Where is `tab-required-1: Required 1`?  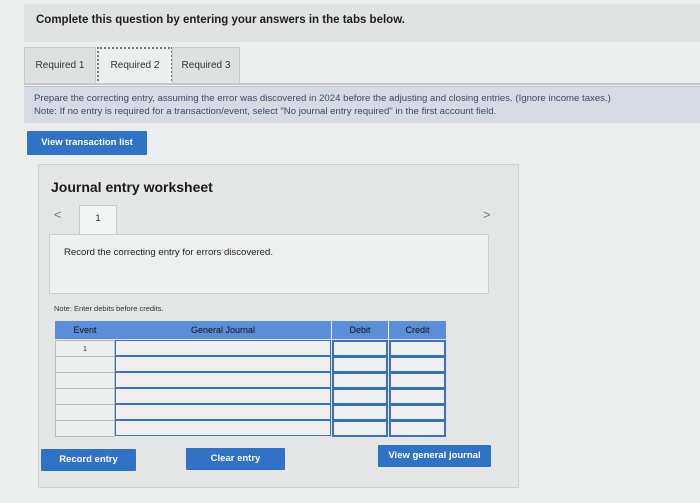
tab-required-1: Required 1 is located at coordinates (60, 65).